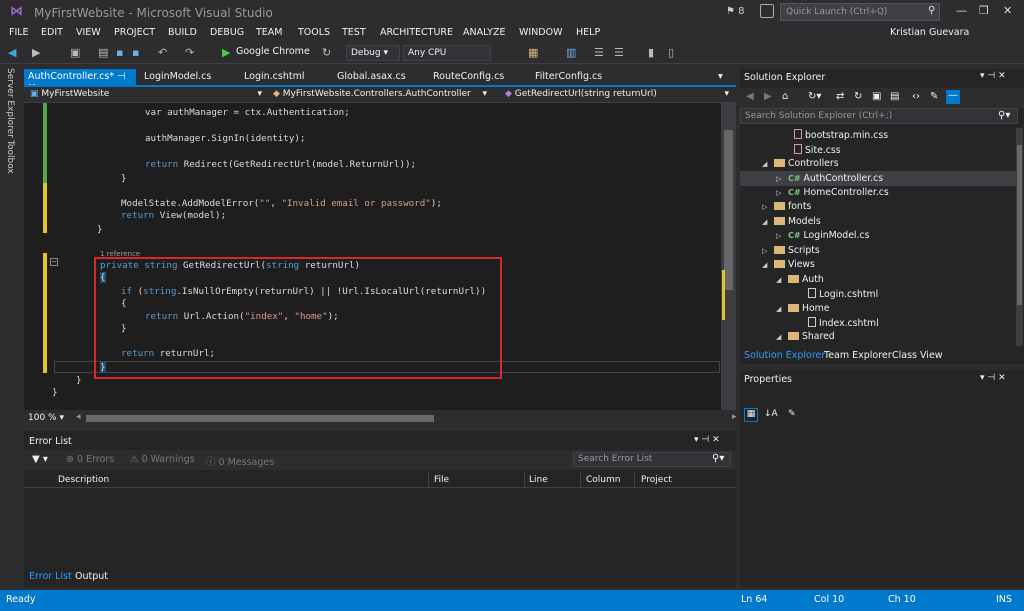 The width and height of the screenshot is (1024, 611). What do you see at coordinates (273, 51) in the screenshot?
I see `run-target-label: Google Chrome` at bounding box center [273, 51].